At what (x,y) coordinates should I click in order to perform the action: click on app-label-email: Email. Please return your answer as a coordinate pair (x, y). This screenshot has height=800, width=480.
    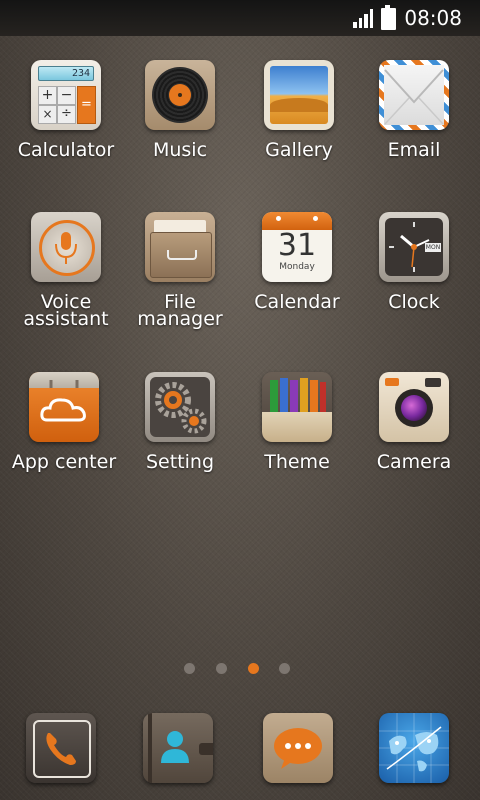
    Looking at the image, I should click on (414, 150).